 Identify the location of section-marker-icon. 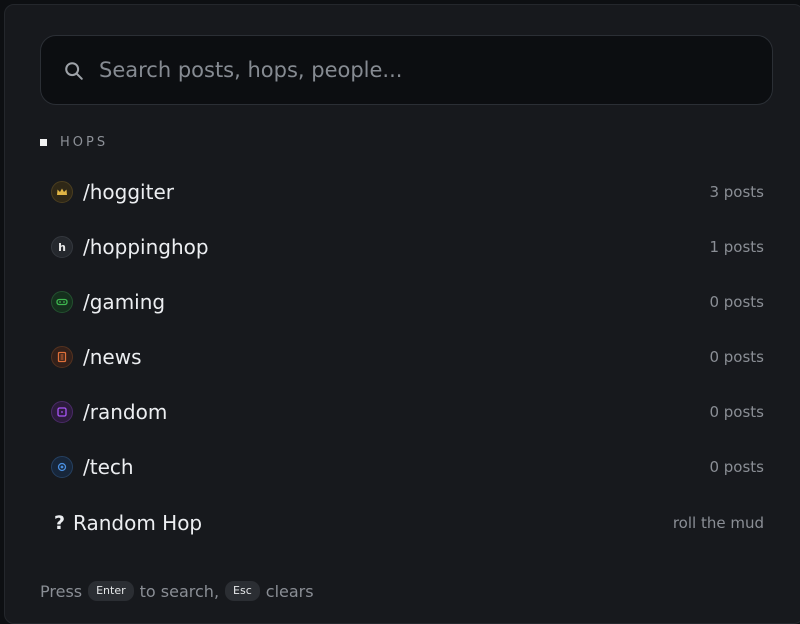
(43, 142).